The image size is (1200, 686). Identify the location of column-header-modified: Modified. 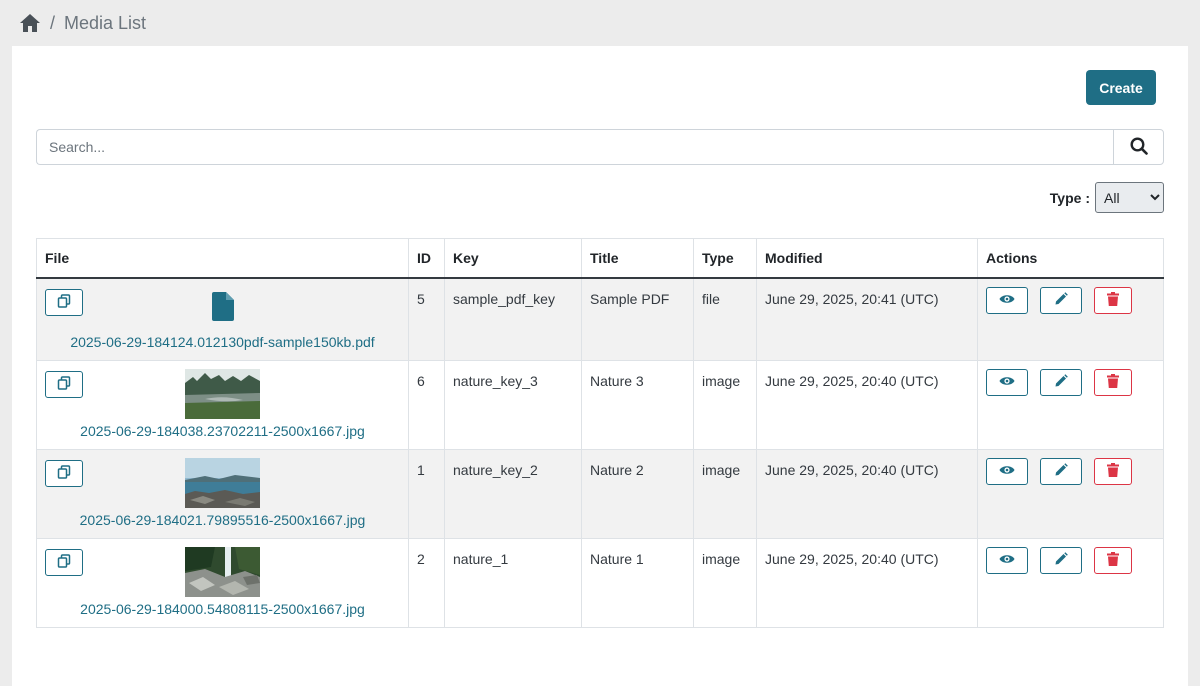
(867, 258).